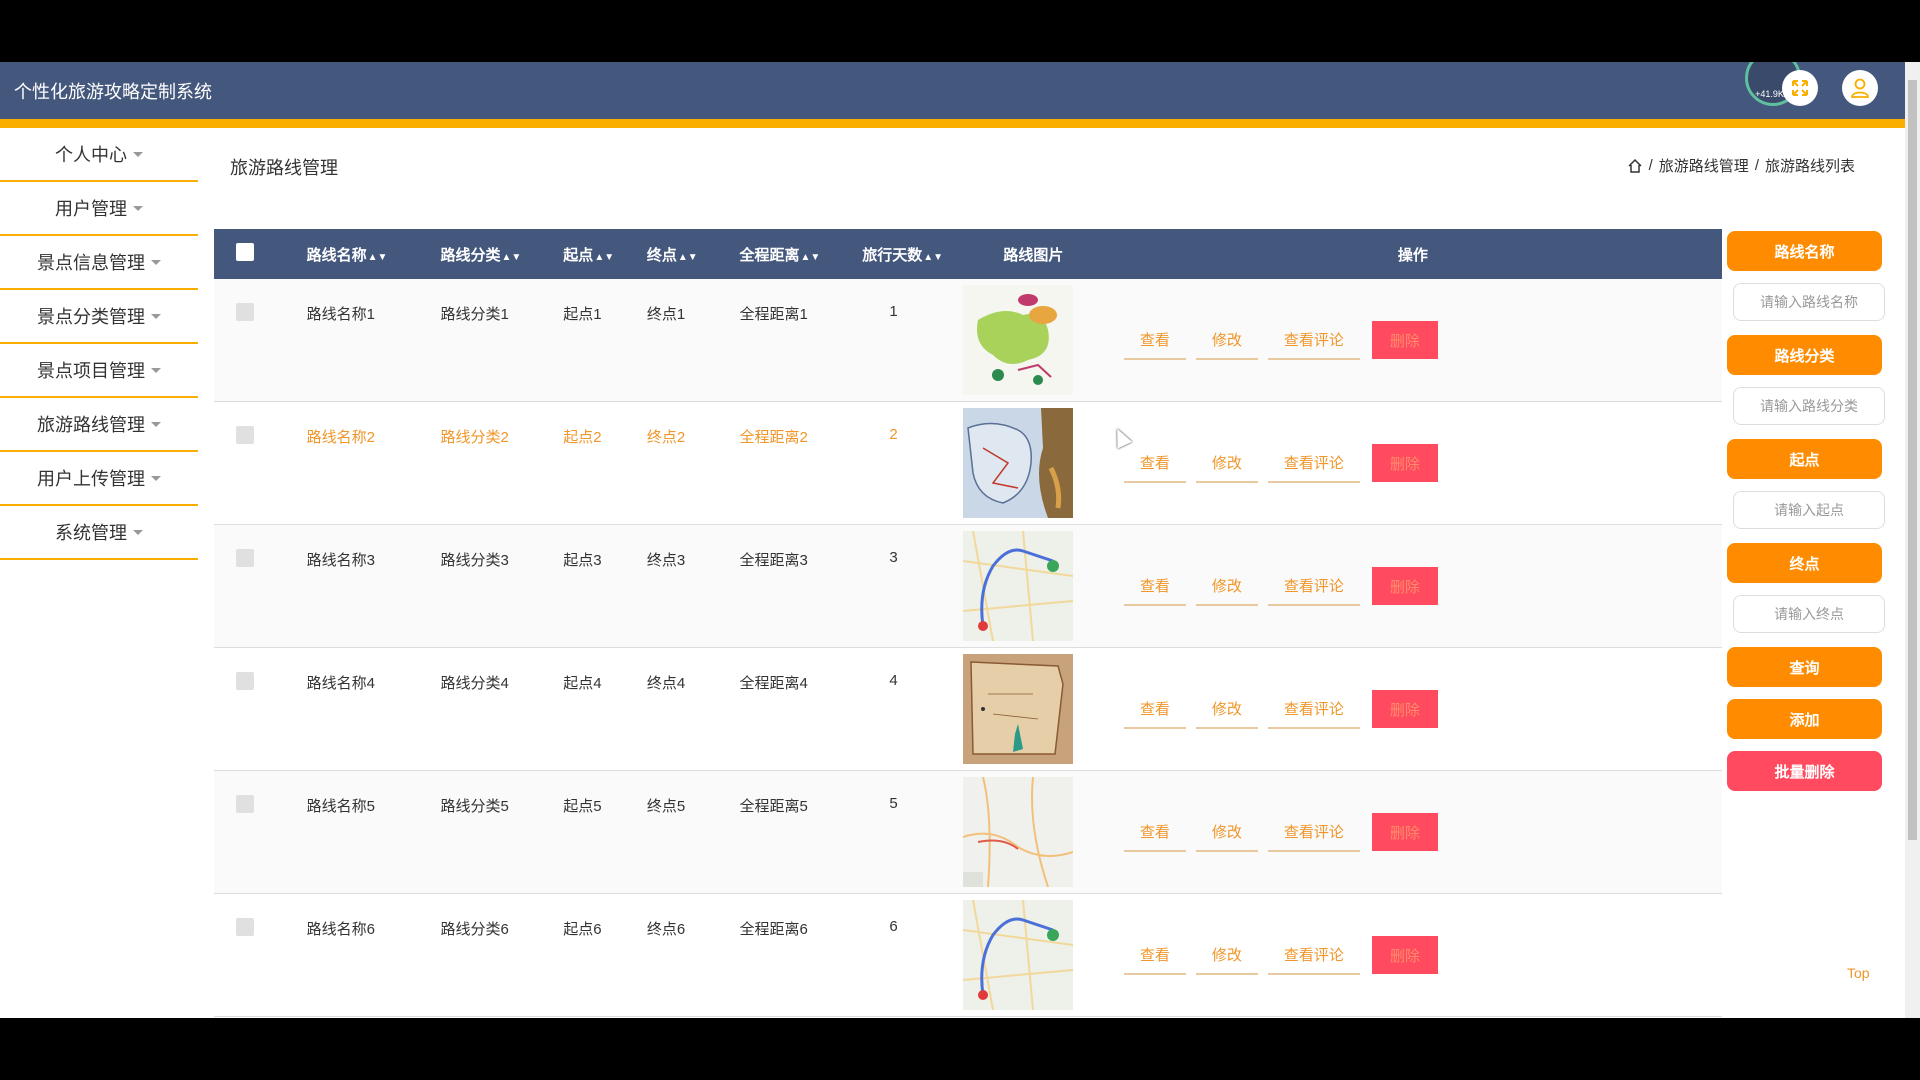 This screenshot has width=1920, height=1080. Describe the element at coordinates (1804, 667) in the screenshot. I see `query-button: 查询` at that location.